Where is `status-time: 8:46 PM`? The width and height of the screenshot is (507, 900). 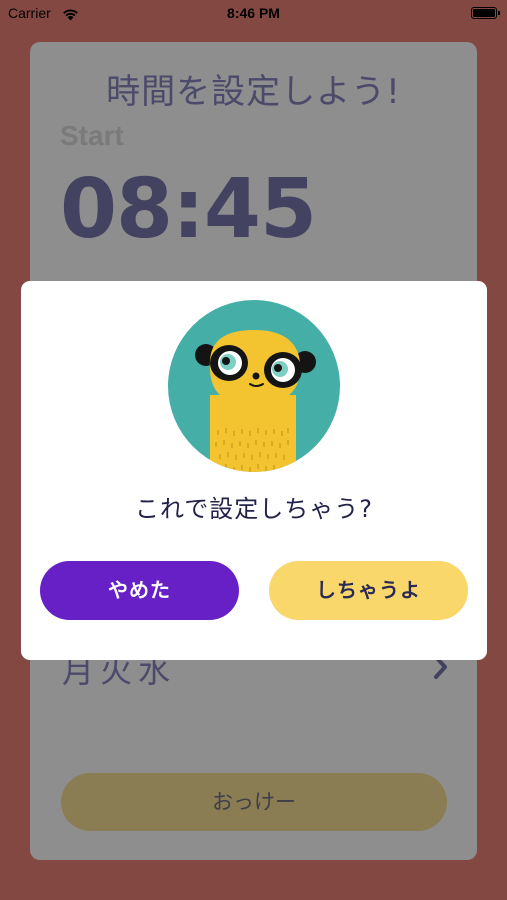
status-time: 8:46 PM is located at coordinates (253, 13).